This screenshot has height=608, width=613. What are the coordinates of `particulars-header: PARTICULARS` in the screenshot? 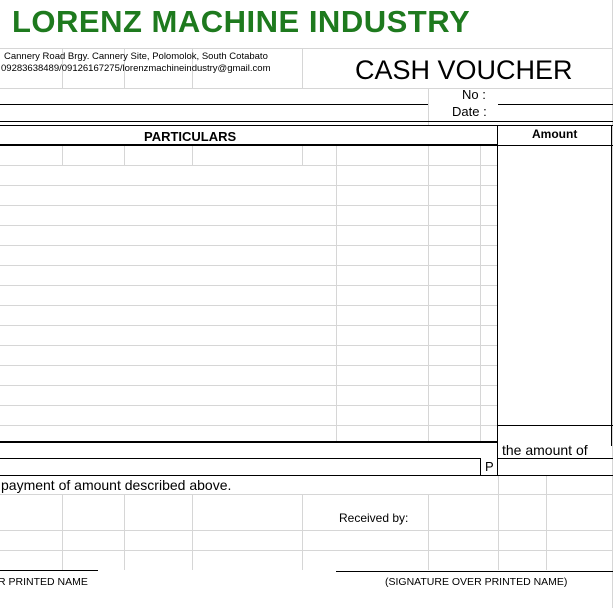 It's located at (190, 136).